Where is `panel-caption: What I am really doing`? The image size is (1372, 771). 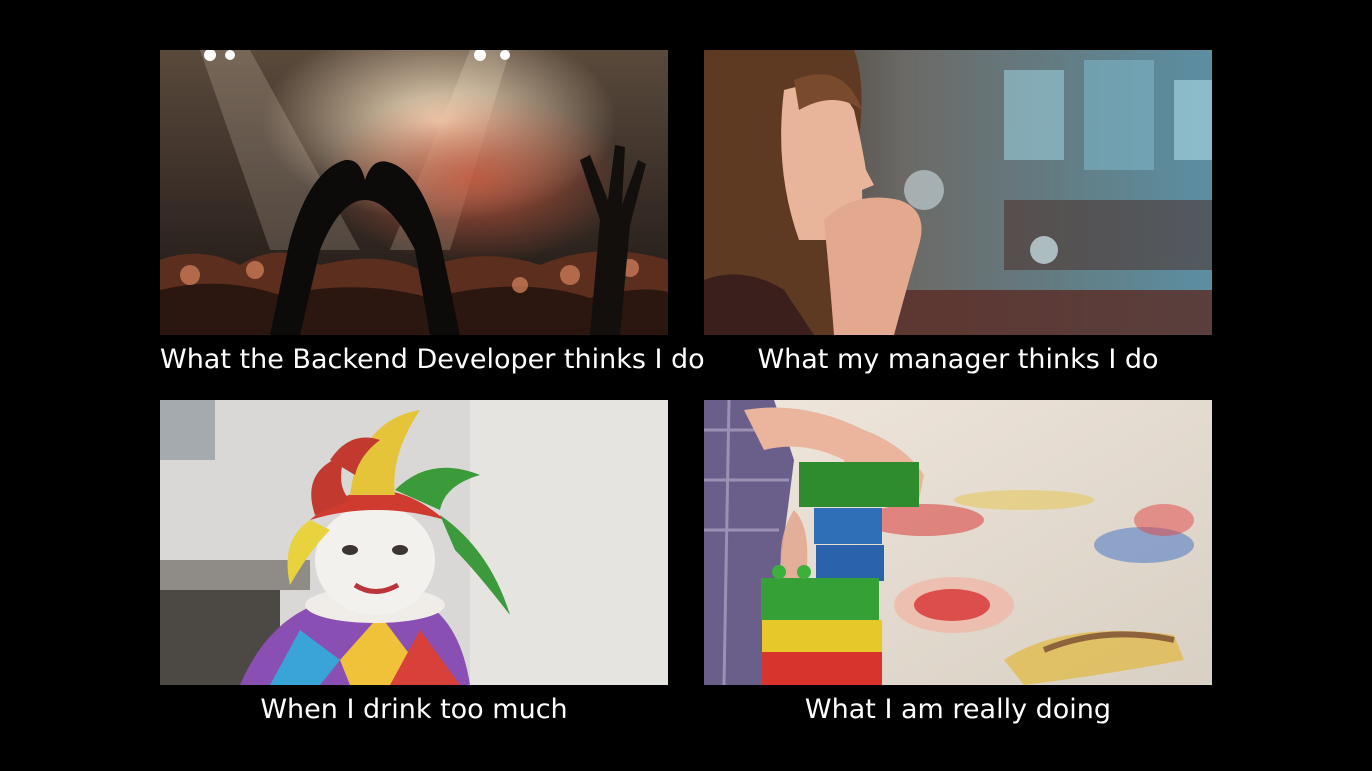 panel-caption: What I am really doing is located at coordinates (958, 709).